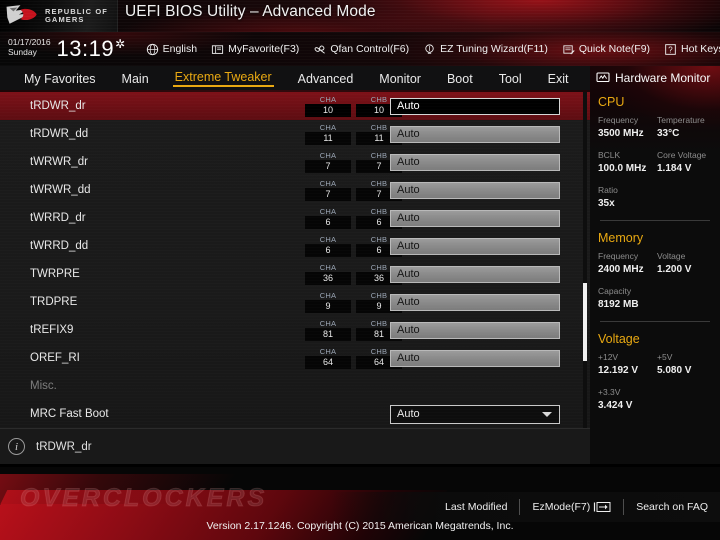 Image resolution: width=720 pixels, height=540 pixels. I want to click on date-block: 01/17/2016 Sunday, so click(29, 49).